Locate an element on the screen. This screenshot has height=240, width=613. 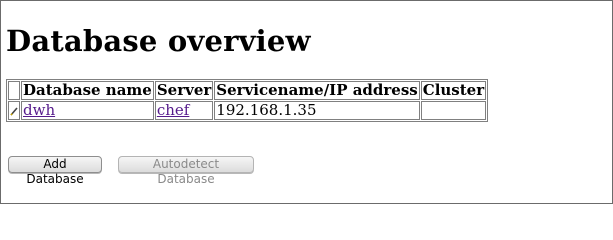
autodetect-database-button: Autodetect Database is located at coordinates (186, 171).